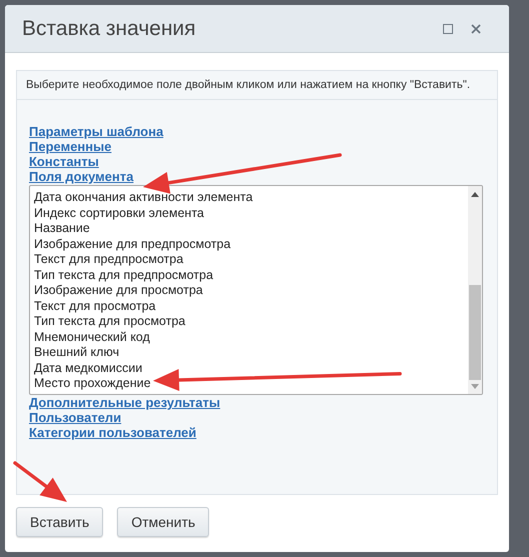  I want to click on window-title: Вставка значения, so click(109, 29).